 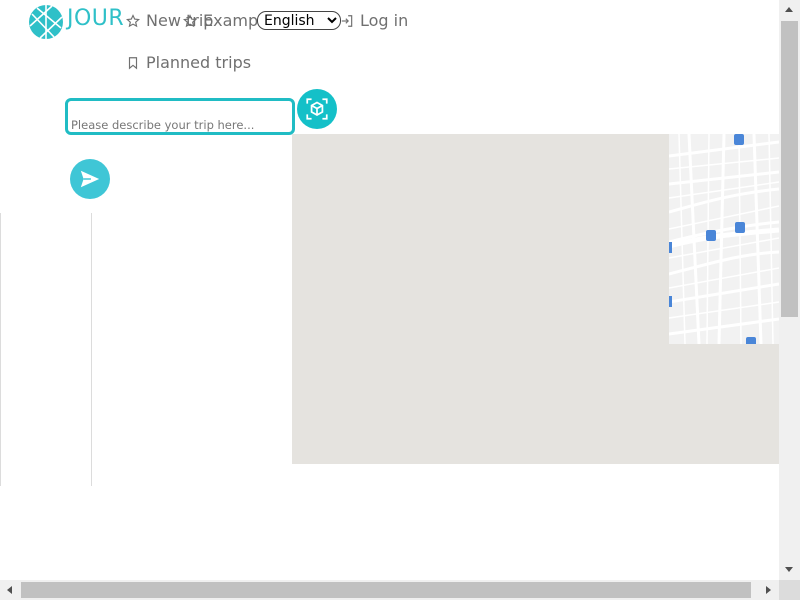 What do you see at coordinates (789, 9) in the screenshot?
I see `scroll-up-arrow` at bounding box center [789, 9].